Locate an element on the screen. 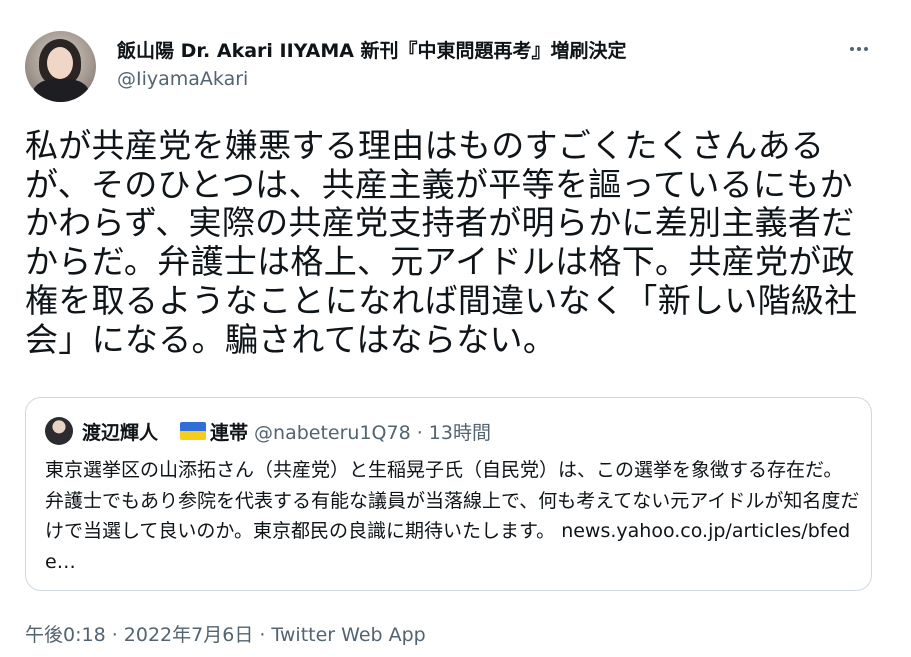  avatar-body is located at coordinates (61, 90).